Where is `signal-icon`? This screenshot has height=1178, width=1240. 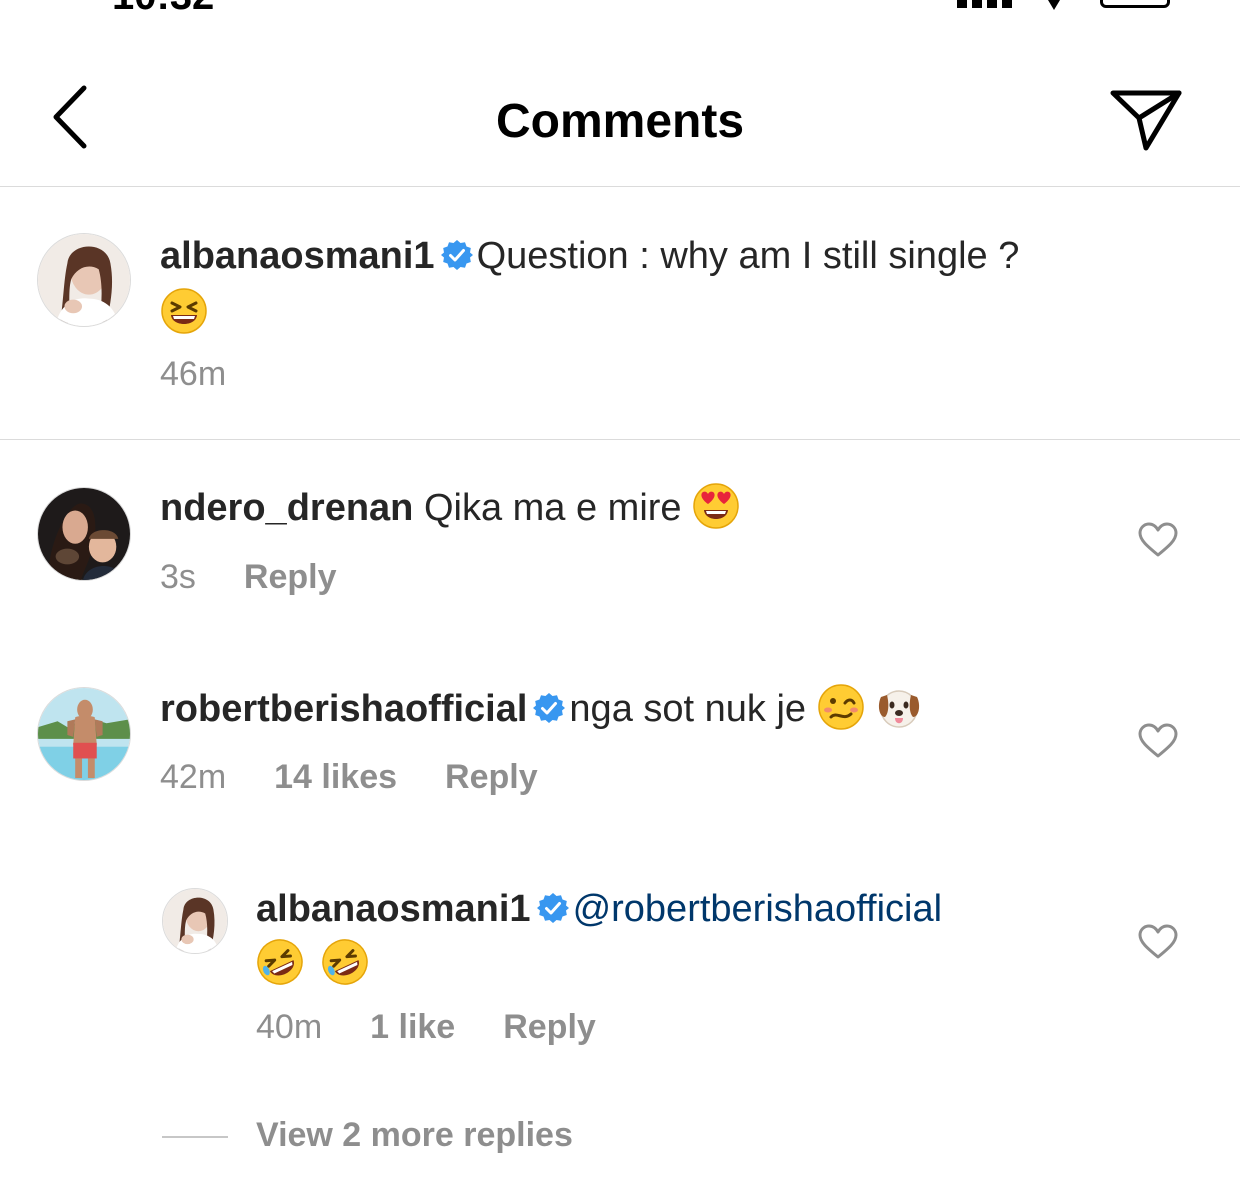 signal-icon is located at coordinates (984, 4).